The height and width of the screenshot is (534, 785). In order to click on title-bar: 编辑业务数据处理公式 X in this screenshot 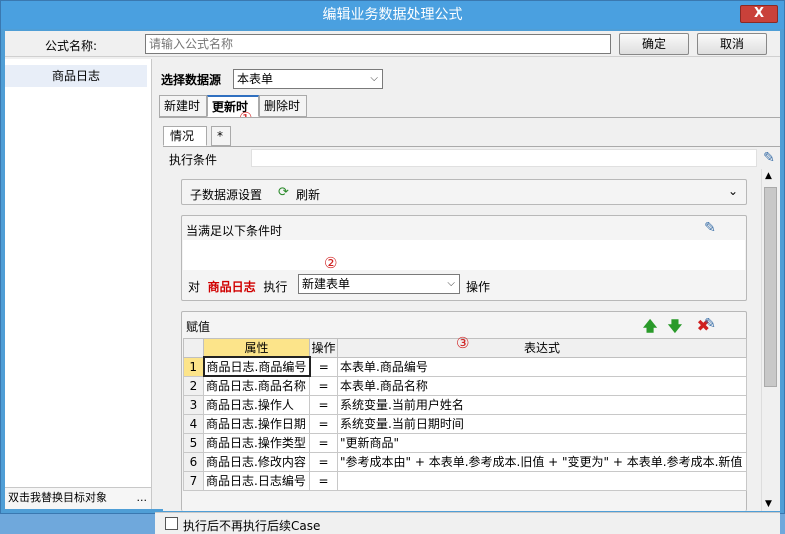, I will do `click(392, 15)`.